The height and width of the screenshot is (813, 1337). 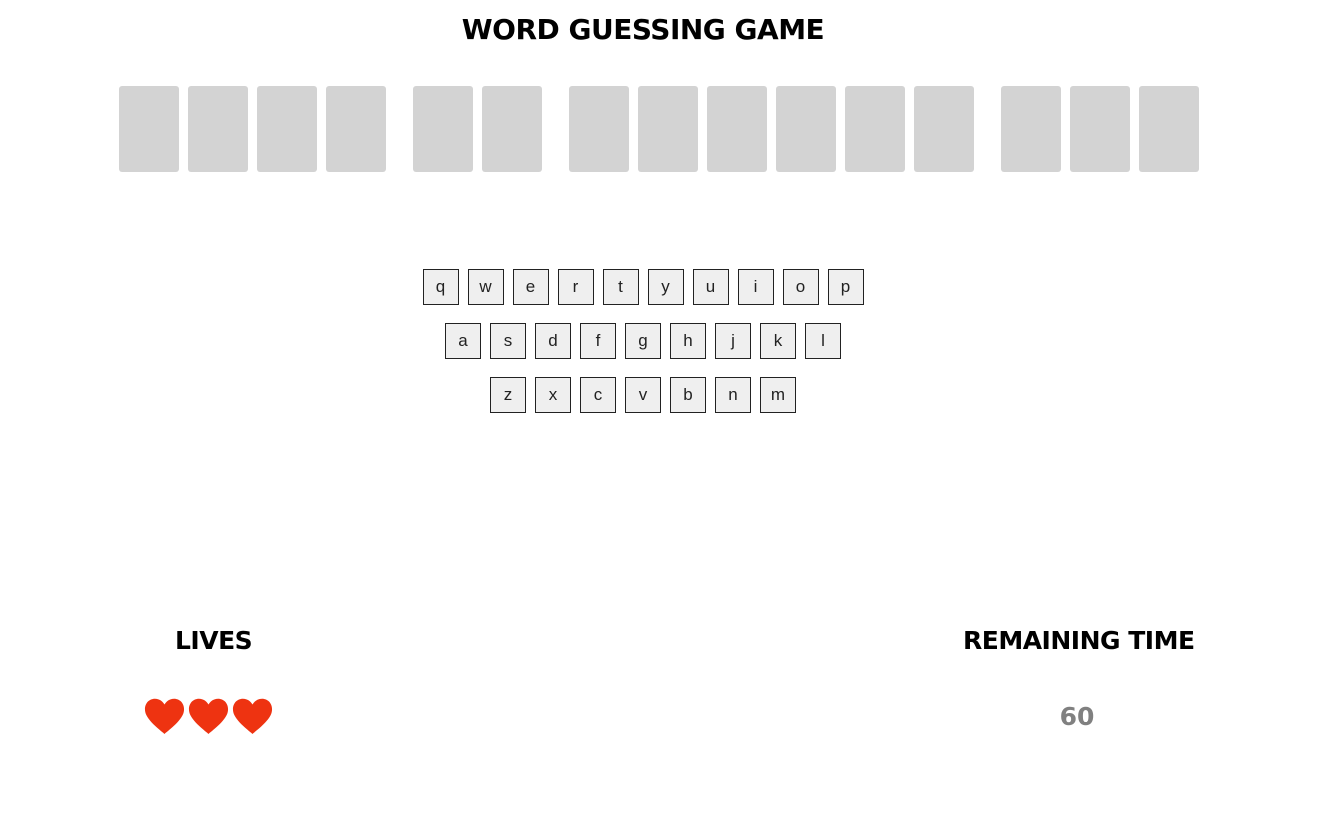 What do you see at coordinates (643, 287) in the screenshot?
I see `keyboard-row: qwertyuiop` at bounding box center [643, 287].